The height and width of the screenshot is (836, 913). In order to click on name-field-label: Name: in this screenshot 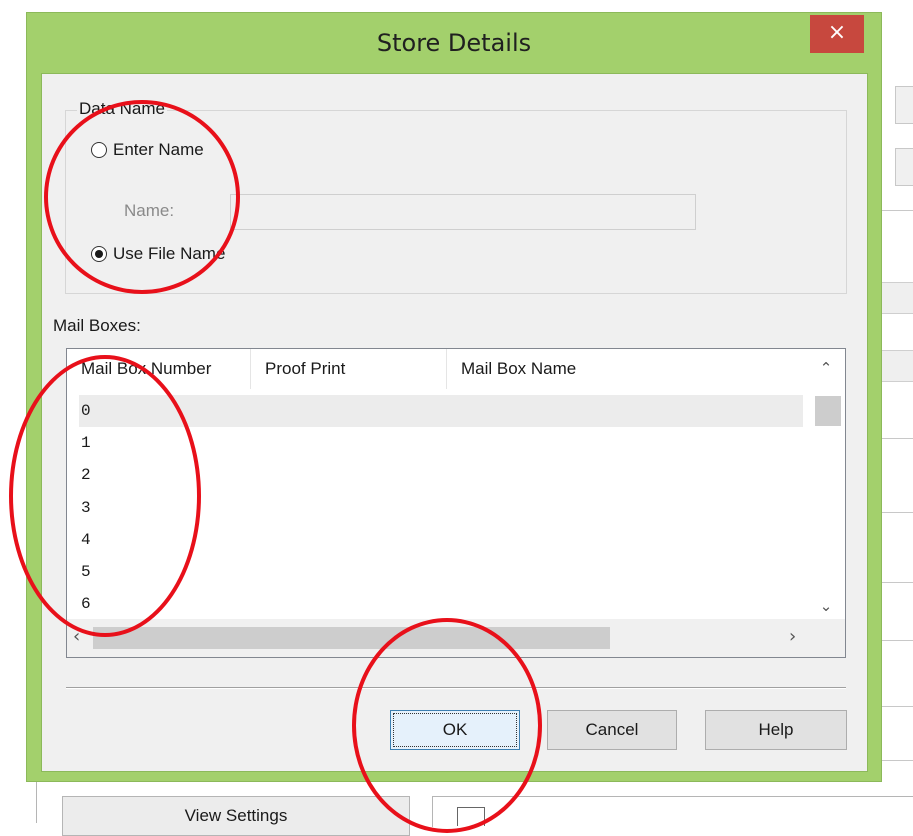, I will do `click(149, 210)`.